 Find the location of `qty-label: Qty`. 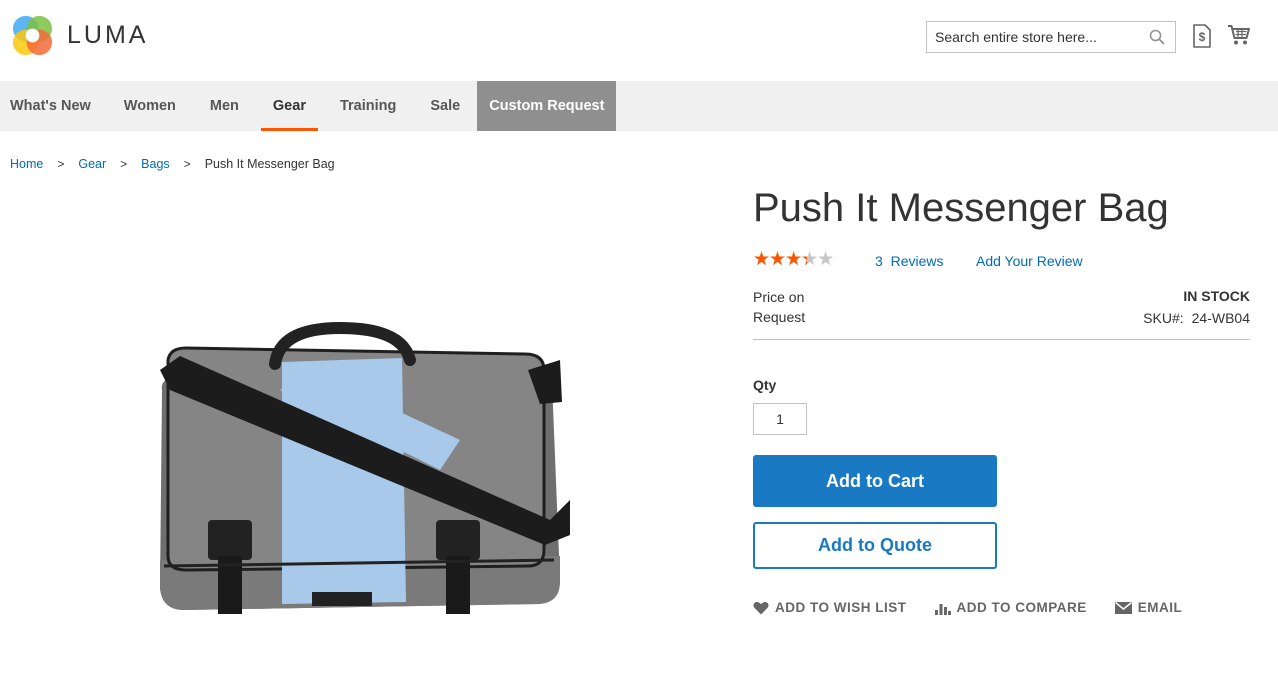

qty-label: Qty is located at coordinates (765, 385).